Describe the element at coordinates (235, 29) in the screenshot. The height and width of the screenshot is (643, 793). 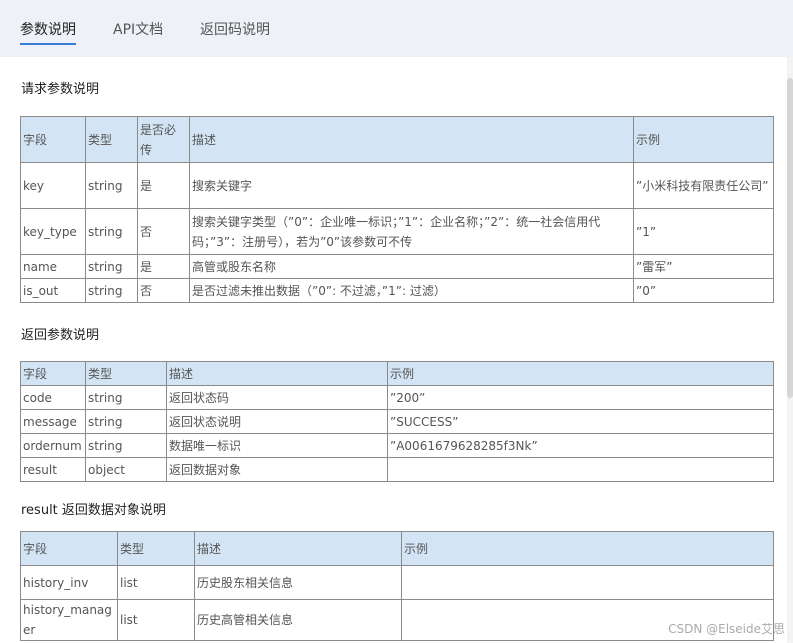
I see `tab-return-codes: 返回码说明` at that location.